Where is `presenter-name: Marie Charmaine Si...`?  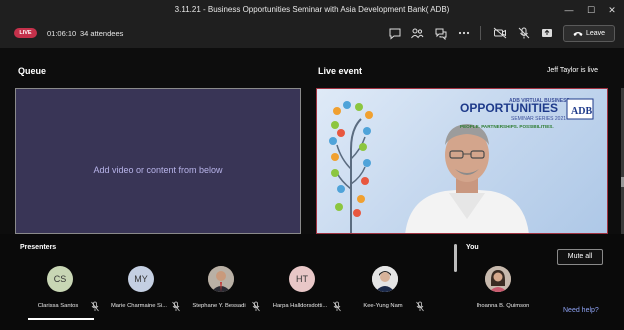
presenter-name: Marie Charmaine Si... is located at coordinates (139, 306).